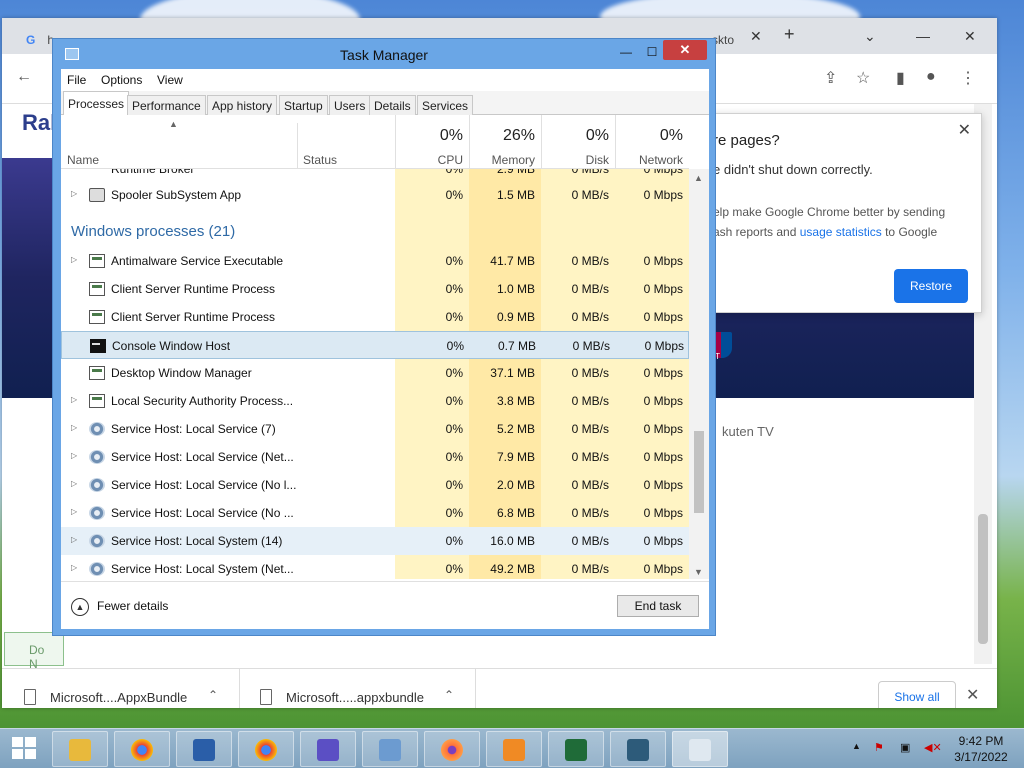  I want to click on start-button, so click(24, 748).